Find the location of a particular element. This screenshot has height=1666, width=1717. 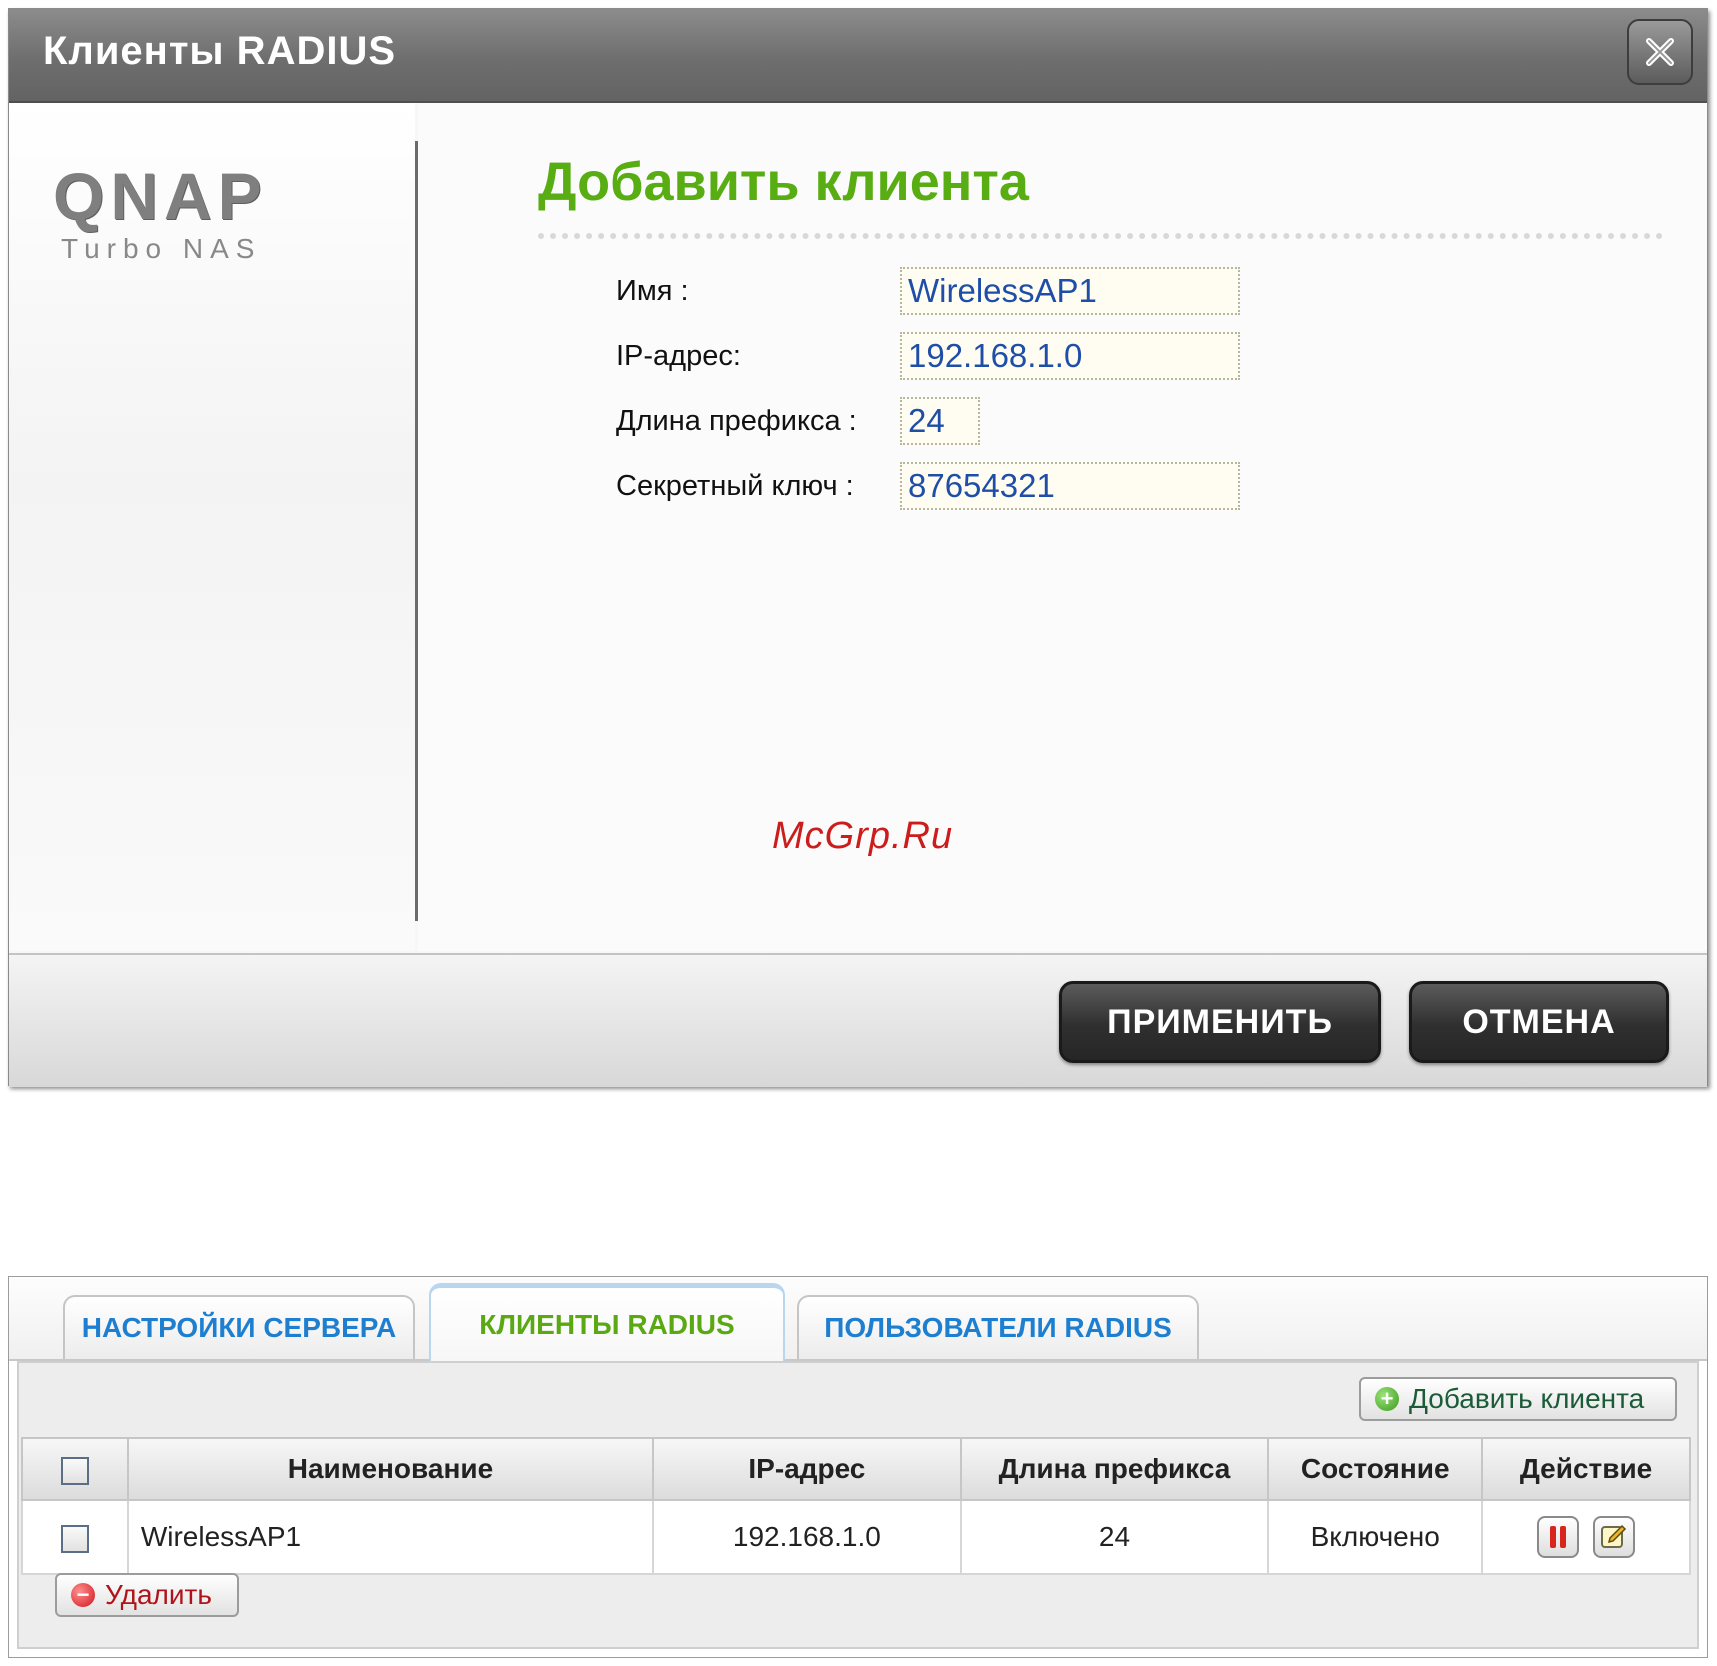

column-header-name: Наименование is located at coordinates (390, 1469).